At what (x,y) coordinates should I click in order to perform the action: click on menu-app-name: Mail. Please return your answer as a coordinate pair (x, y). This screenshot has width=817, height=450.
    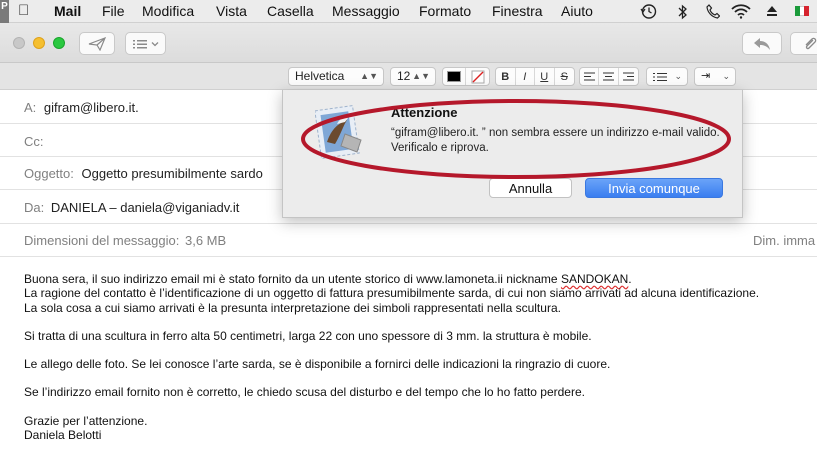
    Looking at the image, I should click on (67, 11).